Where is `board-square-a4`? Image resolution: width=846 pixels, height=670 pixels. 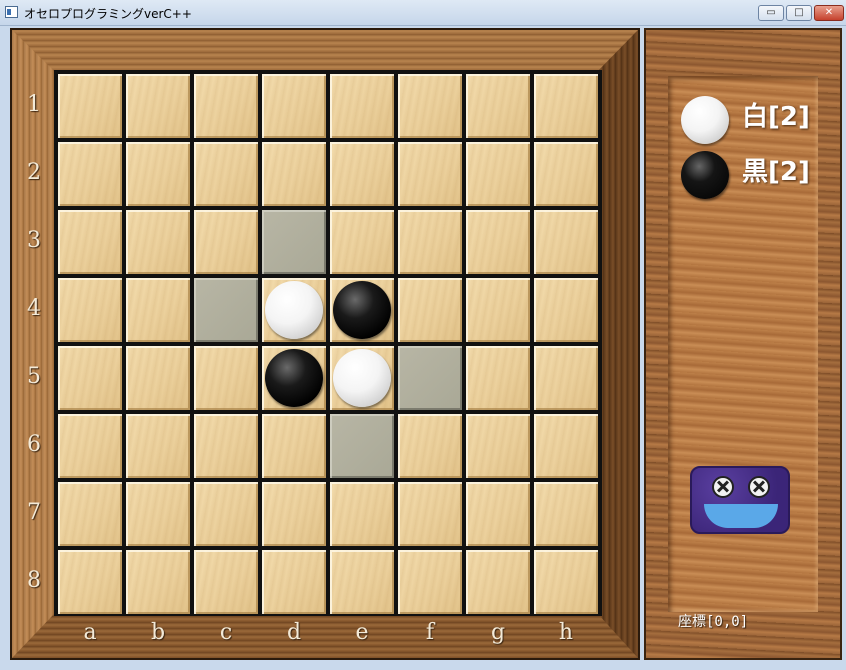
board-square-a4 is located at coordinates (90, 310).